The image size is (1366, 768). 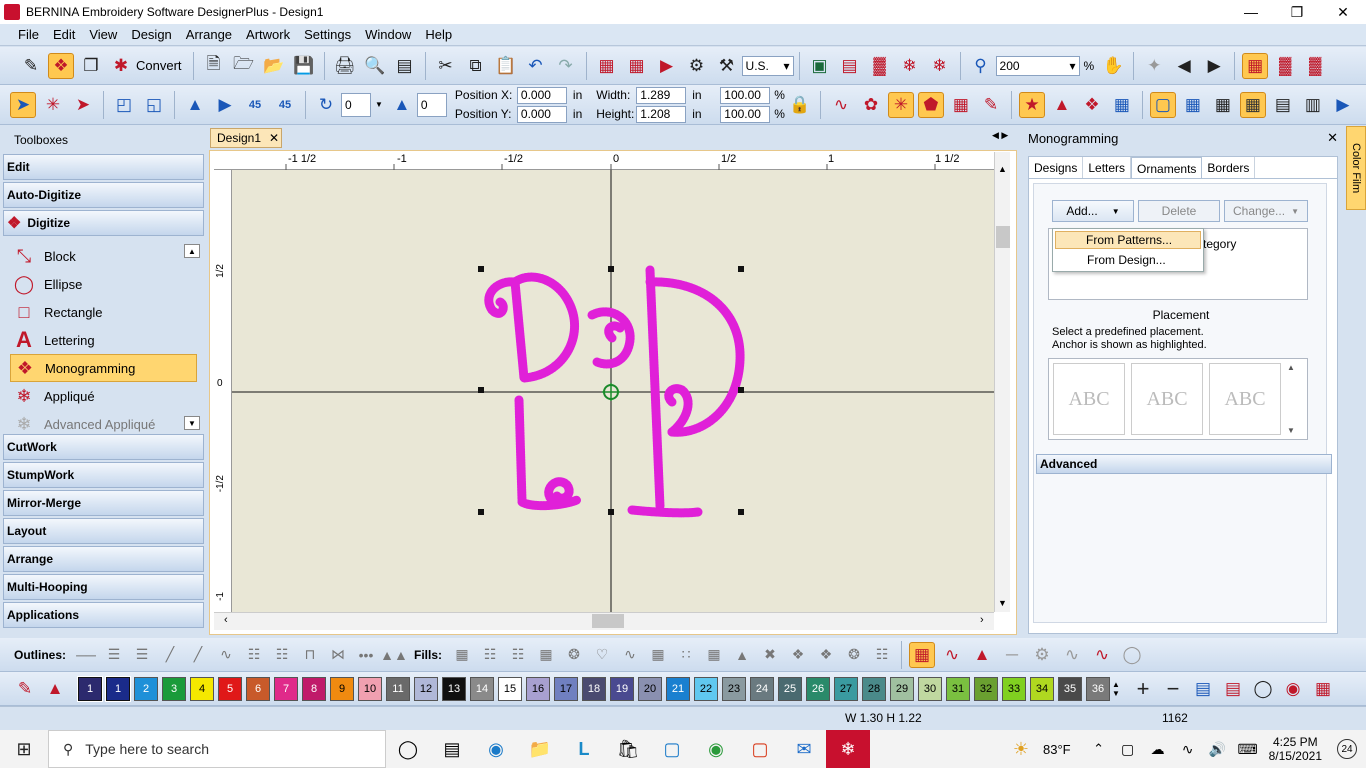 What do you see at coordinates (1002, 603) in the screenshot?
I see `scroll-down-arrow-icon: ▼` at bounding box center [1002, 603].